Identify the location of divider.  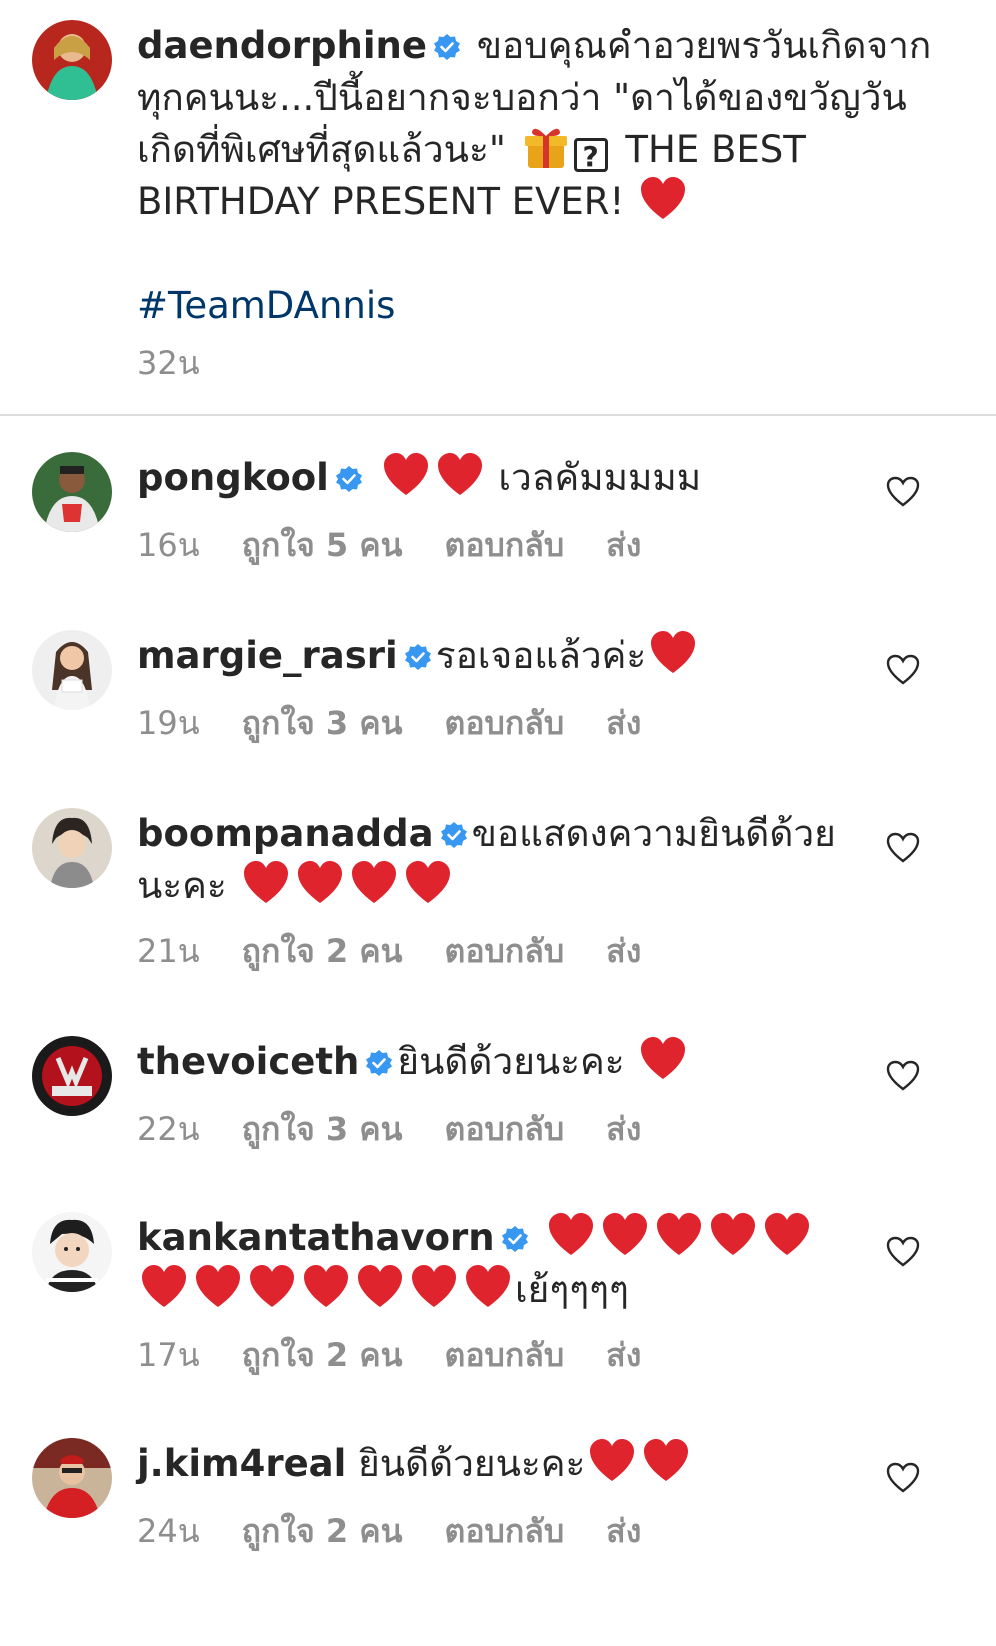
(498, 415).